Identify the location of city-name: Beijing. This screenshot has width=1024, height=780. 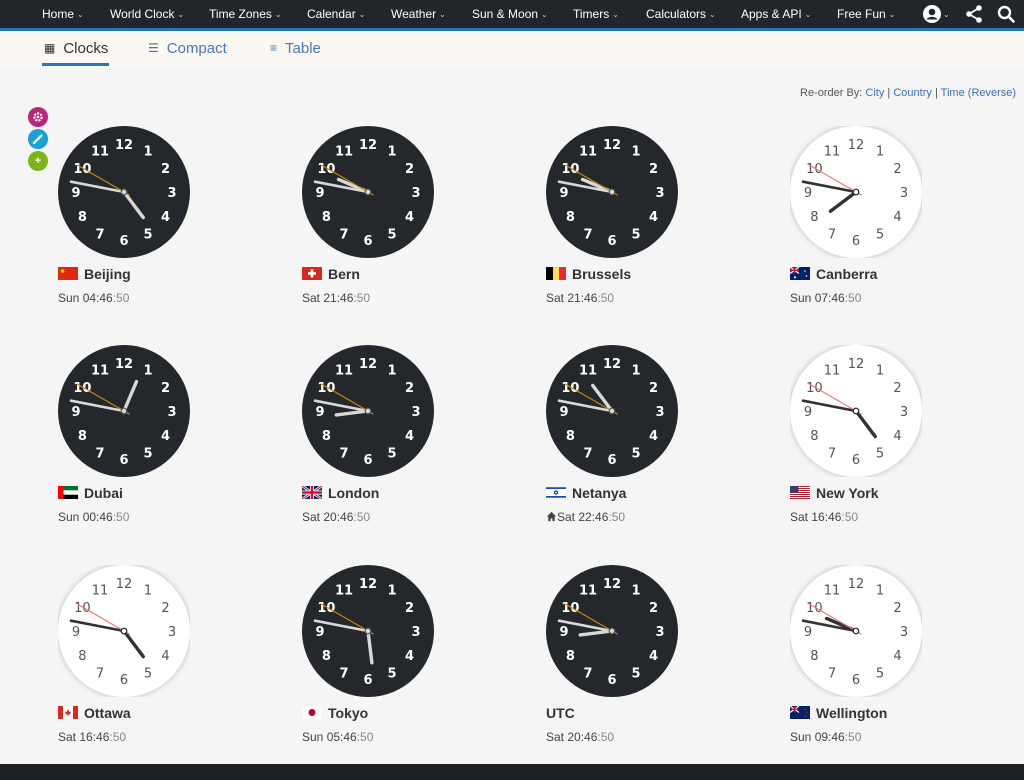
(107, 274).